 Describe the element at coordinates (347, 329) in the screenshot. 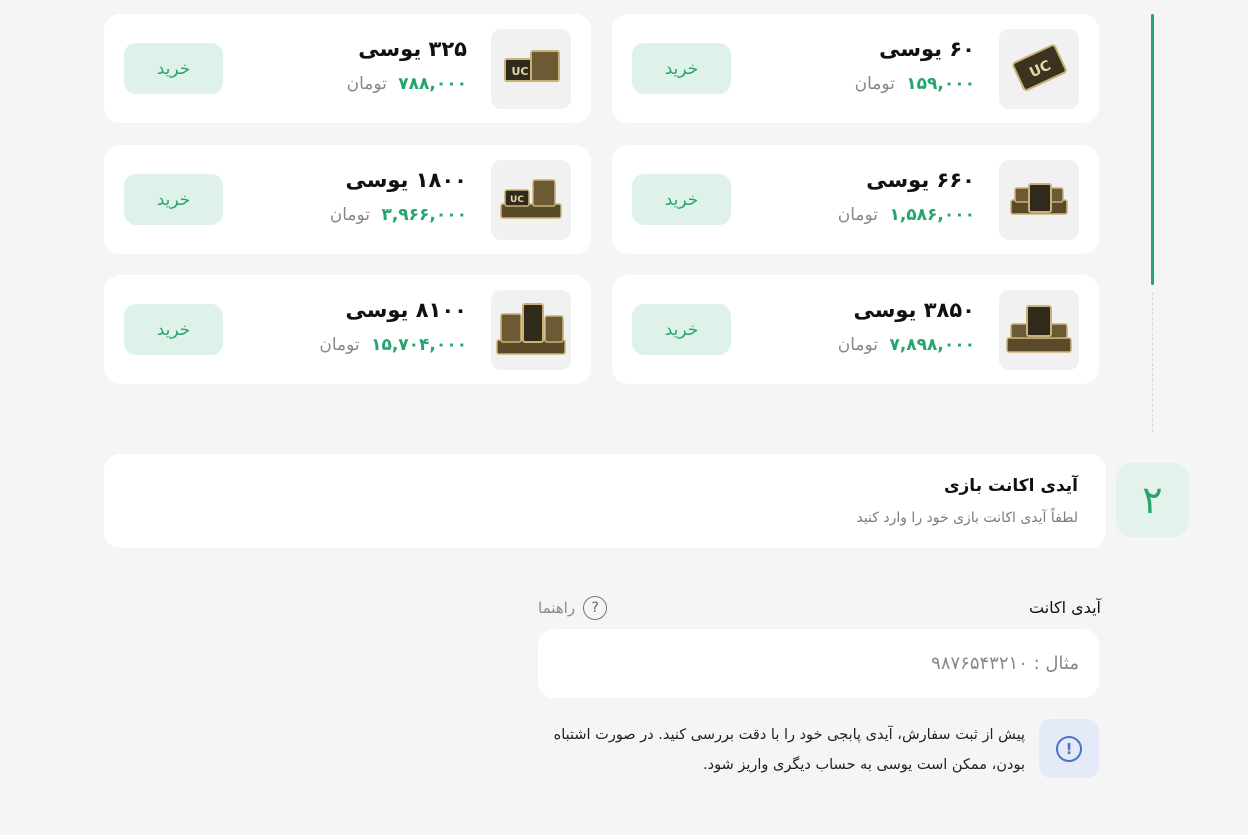

I see `product-card: ۸۱۰۰ یوسی ۱۵,۷۰۴,۰۰۰ تومان خرید` at that location.